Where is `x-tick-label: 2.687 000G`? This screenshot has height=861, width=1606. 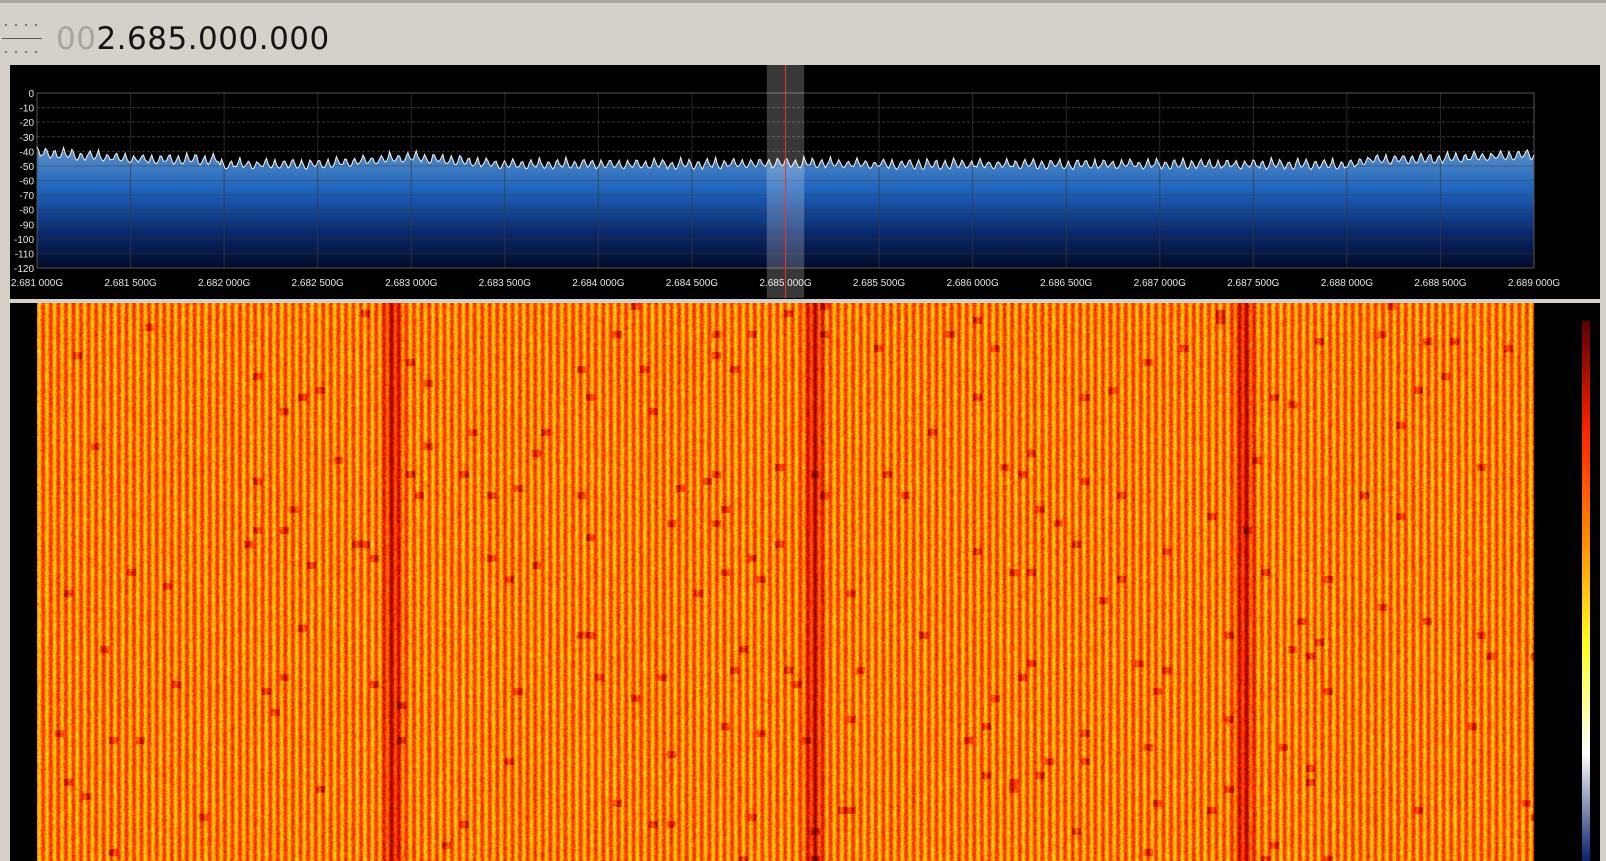
x-tick-label: 2.687 000G is located at coordinates (1160, 283).